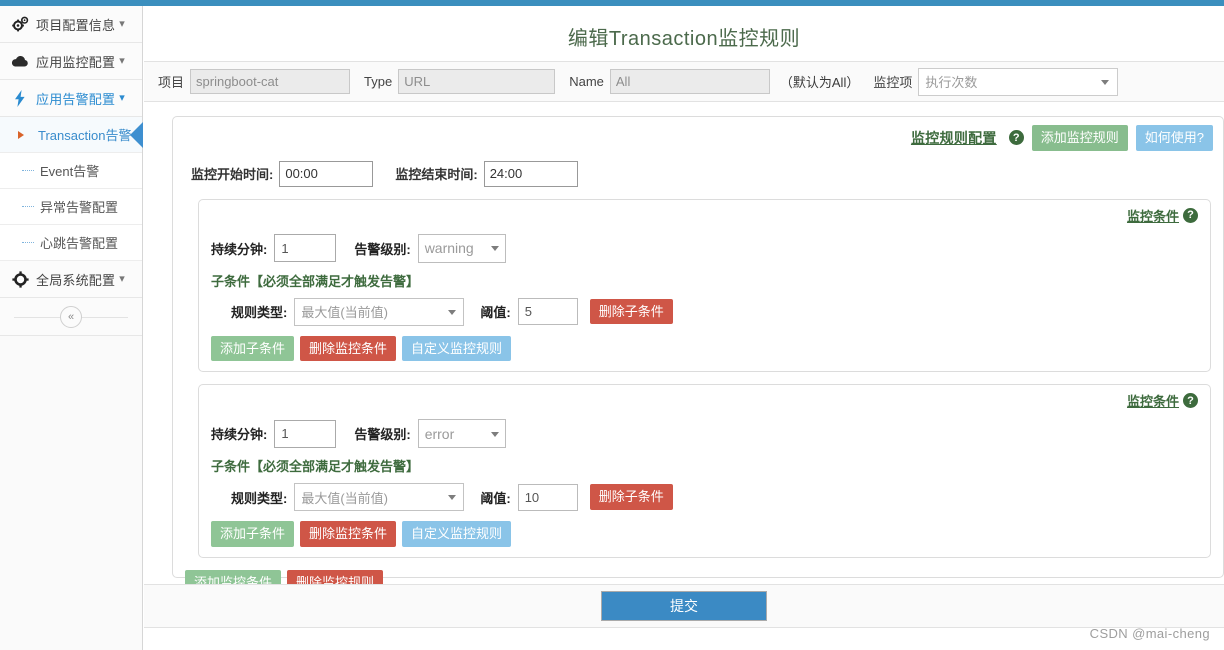  What do you see at coordinates (951, 82) in the screenshot?
I see `monitor-item-value: 执行次数` at bounding box center [951, 82].